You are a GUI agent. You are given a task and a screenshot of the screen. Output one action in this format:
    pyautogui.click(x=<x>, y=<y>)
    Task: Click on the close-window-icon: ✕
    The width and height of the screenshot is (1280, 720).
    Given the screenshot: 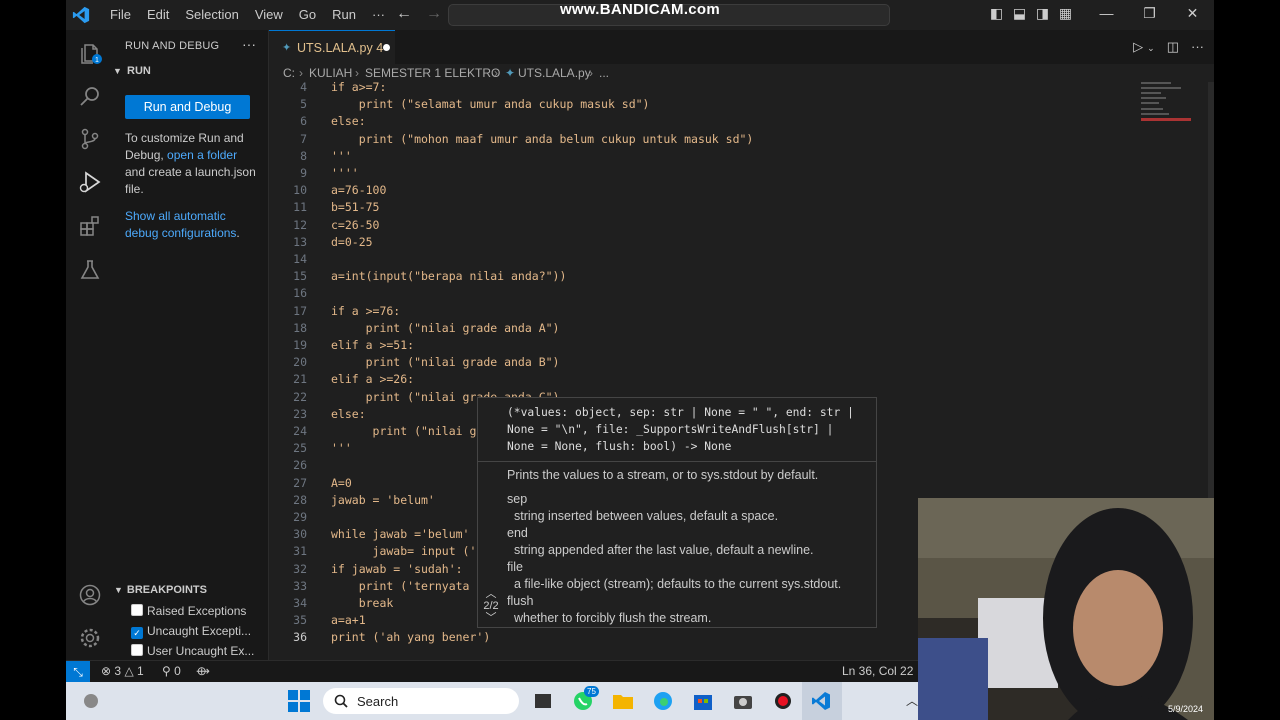 What is the action you would take?
    pyautogui.click(x=1192, y=13)
    